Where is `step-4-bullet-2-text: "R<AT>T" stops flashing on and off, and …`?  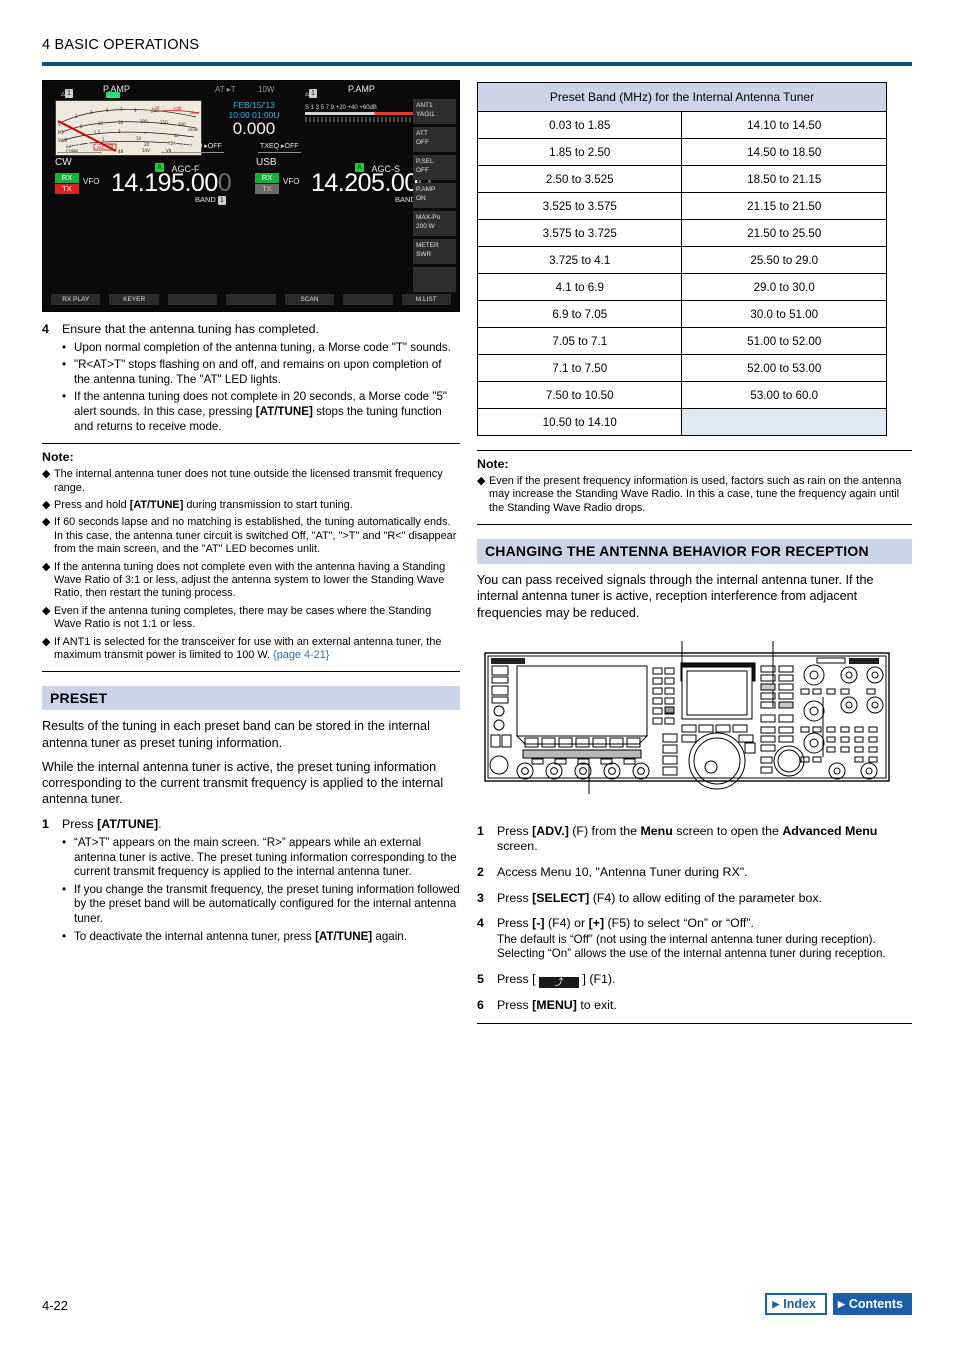 step-4-bullet-2-text: "R<AT>T" stops flashing on and off, and … is located at coordinates (258, 372).